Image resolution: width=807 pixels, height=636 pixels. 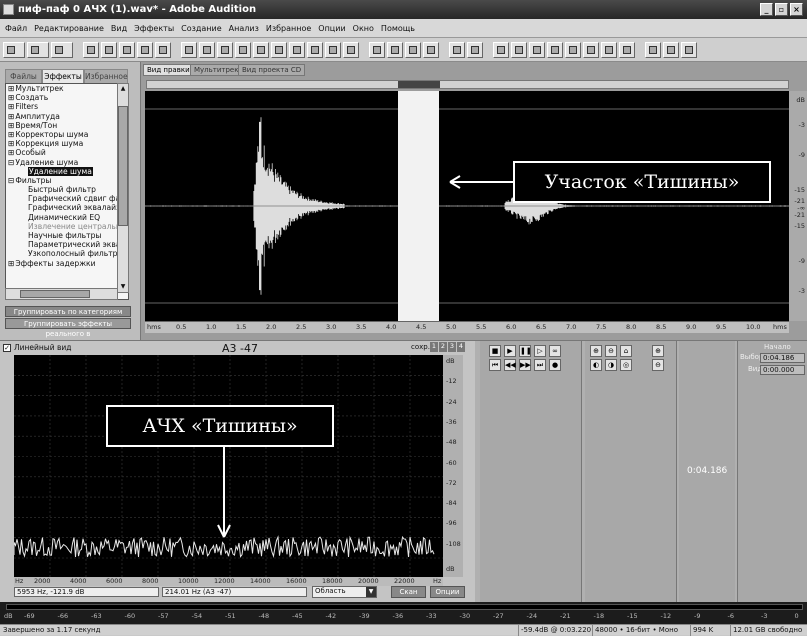 I want to click on slot-1: 1, so click(x=434, y=347).